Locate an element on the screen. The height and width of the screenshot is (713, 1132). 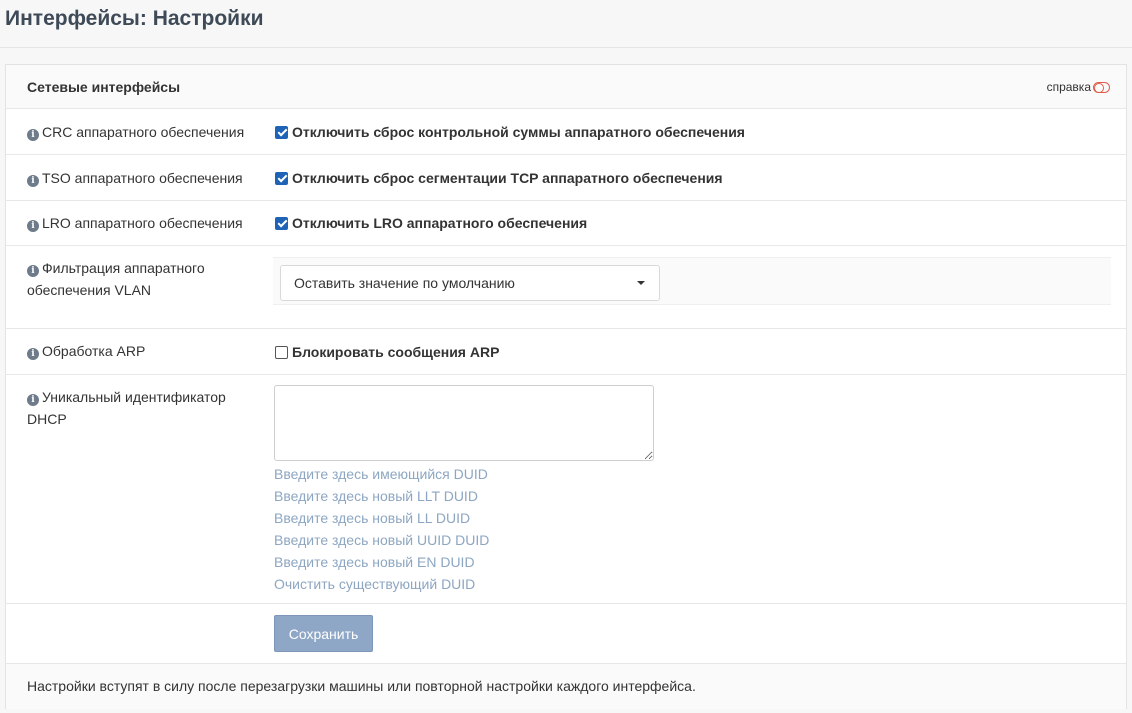
arp-checkbox: Блокировать сообщения ARP is located at coordinates (387, 352).